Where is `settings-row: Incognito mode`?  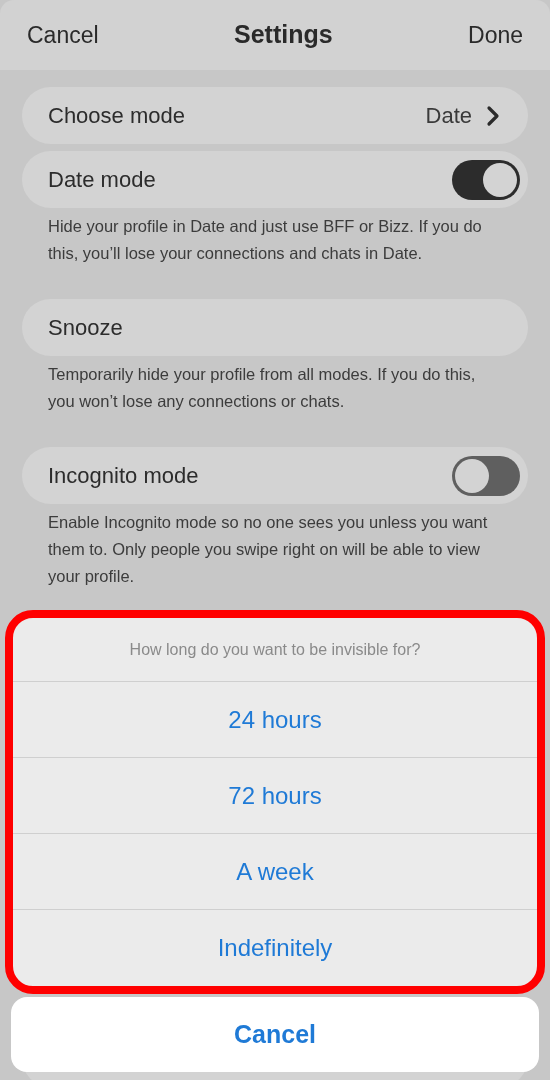
settings-row: Incognito mode is located at coordinates (275, 475).